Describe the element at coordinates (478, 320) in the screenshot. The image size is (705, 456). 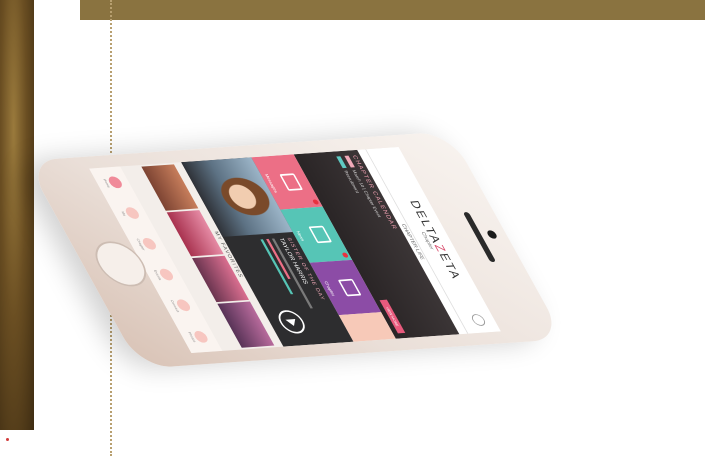
I see `settings-icon` at that location.